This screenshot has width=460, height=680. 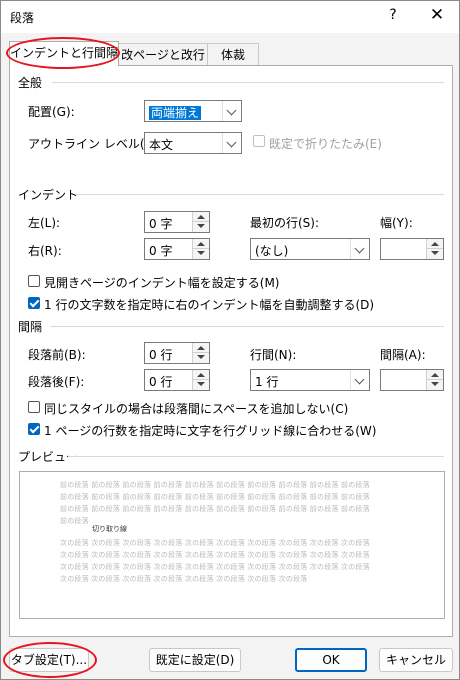 What do you see at coordinates (259, 141) in the screenshot?
I see `collapse-default-checkbox` at bounding box center [259, 141].